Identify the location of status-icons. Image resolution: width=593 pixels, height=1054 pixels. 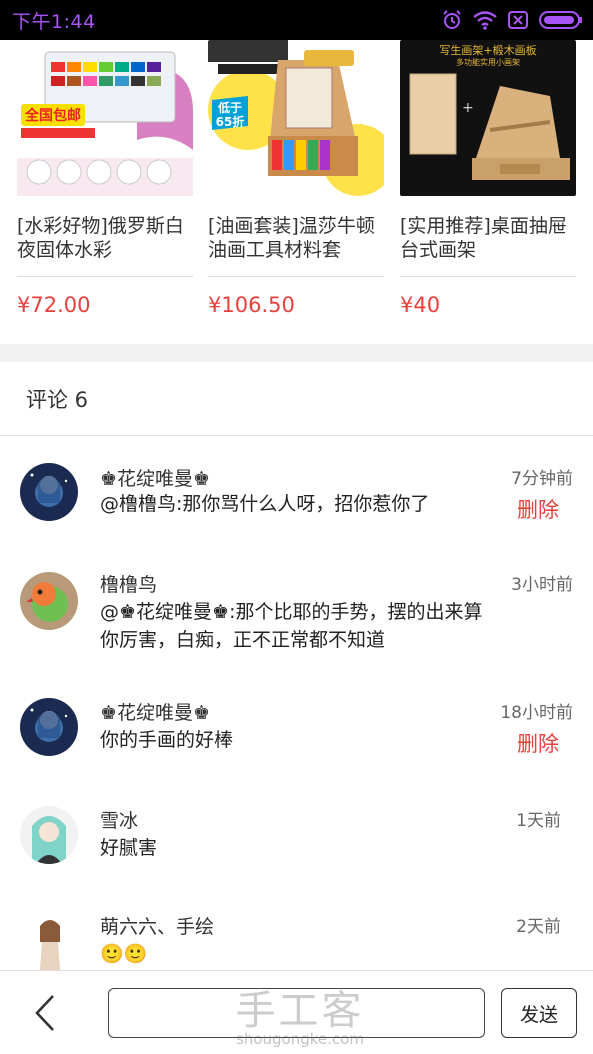
(512, 20).